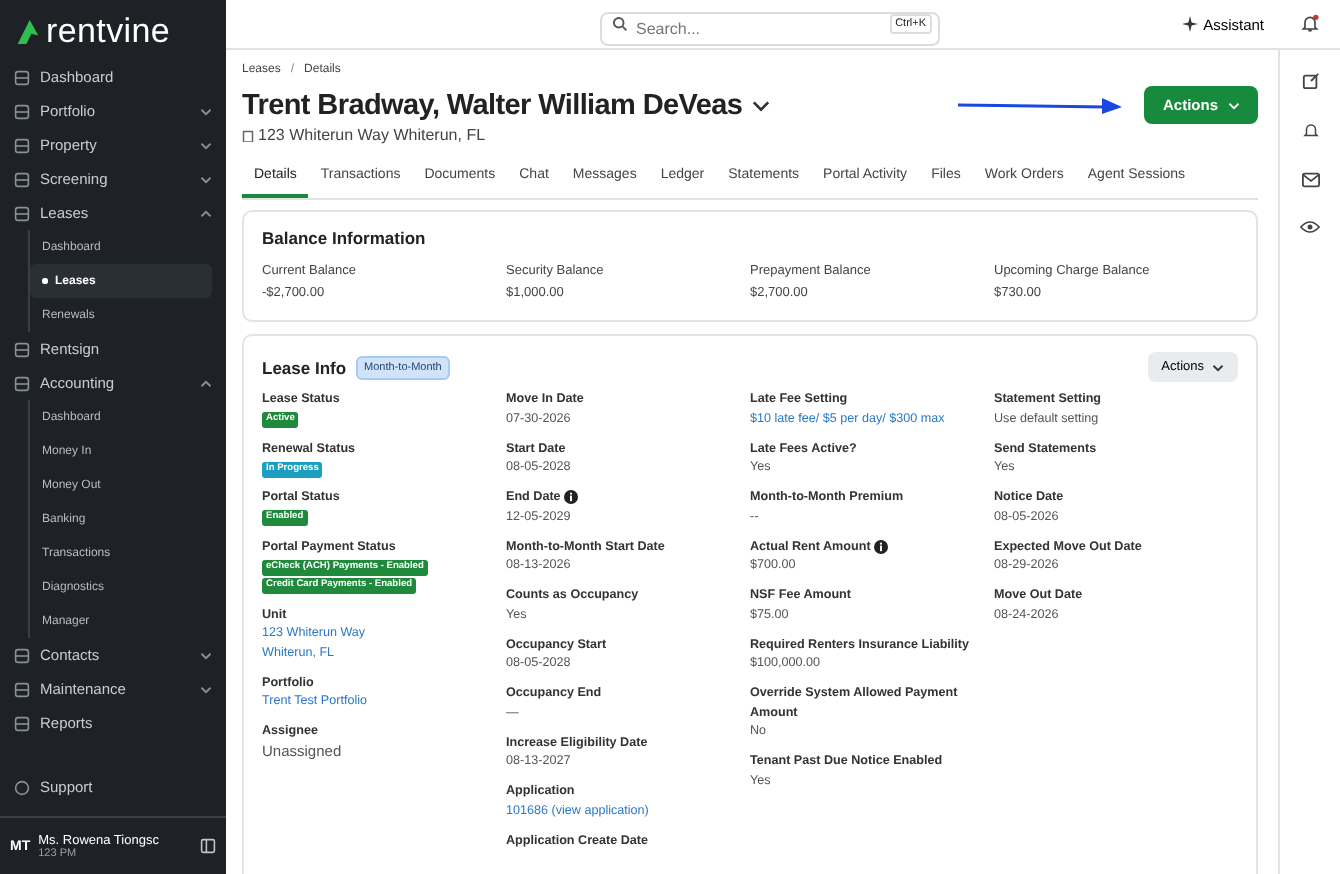 The width and height of the screenshot is (1340, 874). What do you see at coordinates (1189, 24) in the screenshot?
I see `sparkle-icon` at bounding box center [1189, 24].